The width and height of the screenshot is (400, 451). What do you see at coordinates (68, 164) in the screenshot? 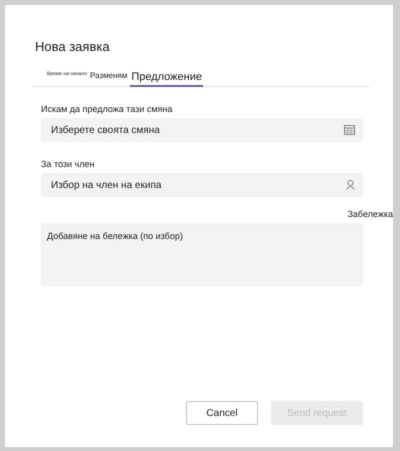
I see `field-label: За този член` at bounding box center [68, 164].